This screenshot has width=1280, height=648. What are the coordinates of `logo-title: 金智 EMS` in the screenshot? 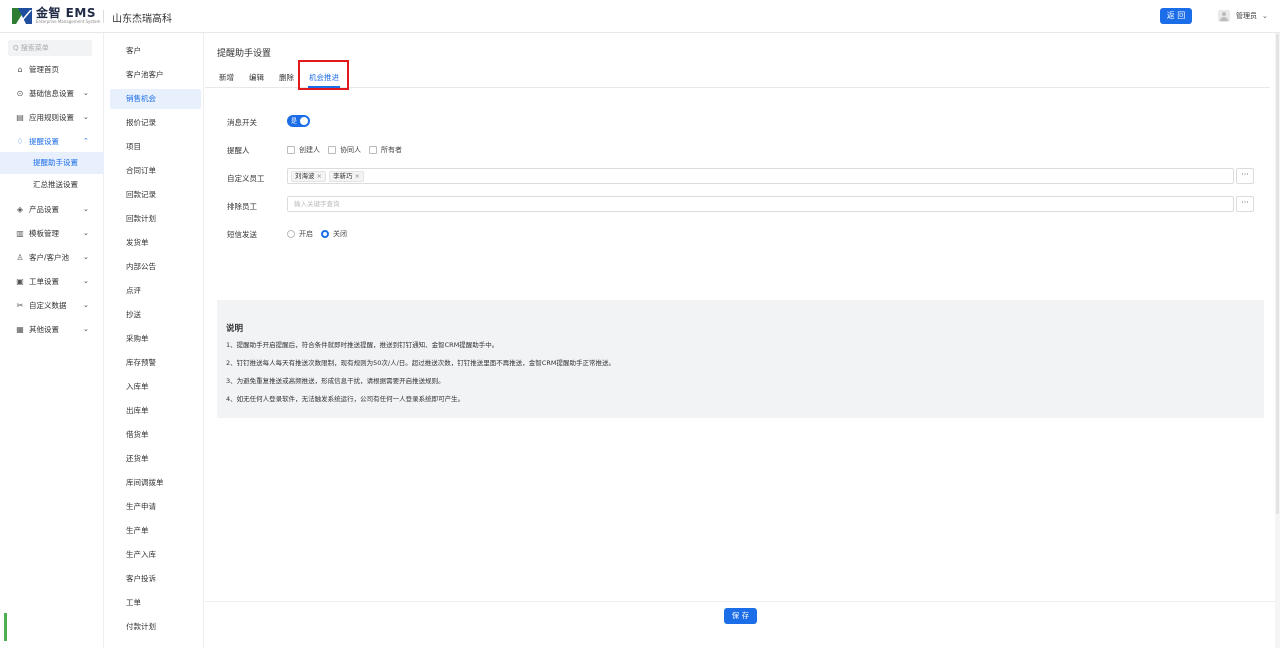 It's located at (66, 13).